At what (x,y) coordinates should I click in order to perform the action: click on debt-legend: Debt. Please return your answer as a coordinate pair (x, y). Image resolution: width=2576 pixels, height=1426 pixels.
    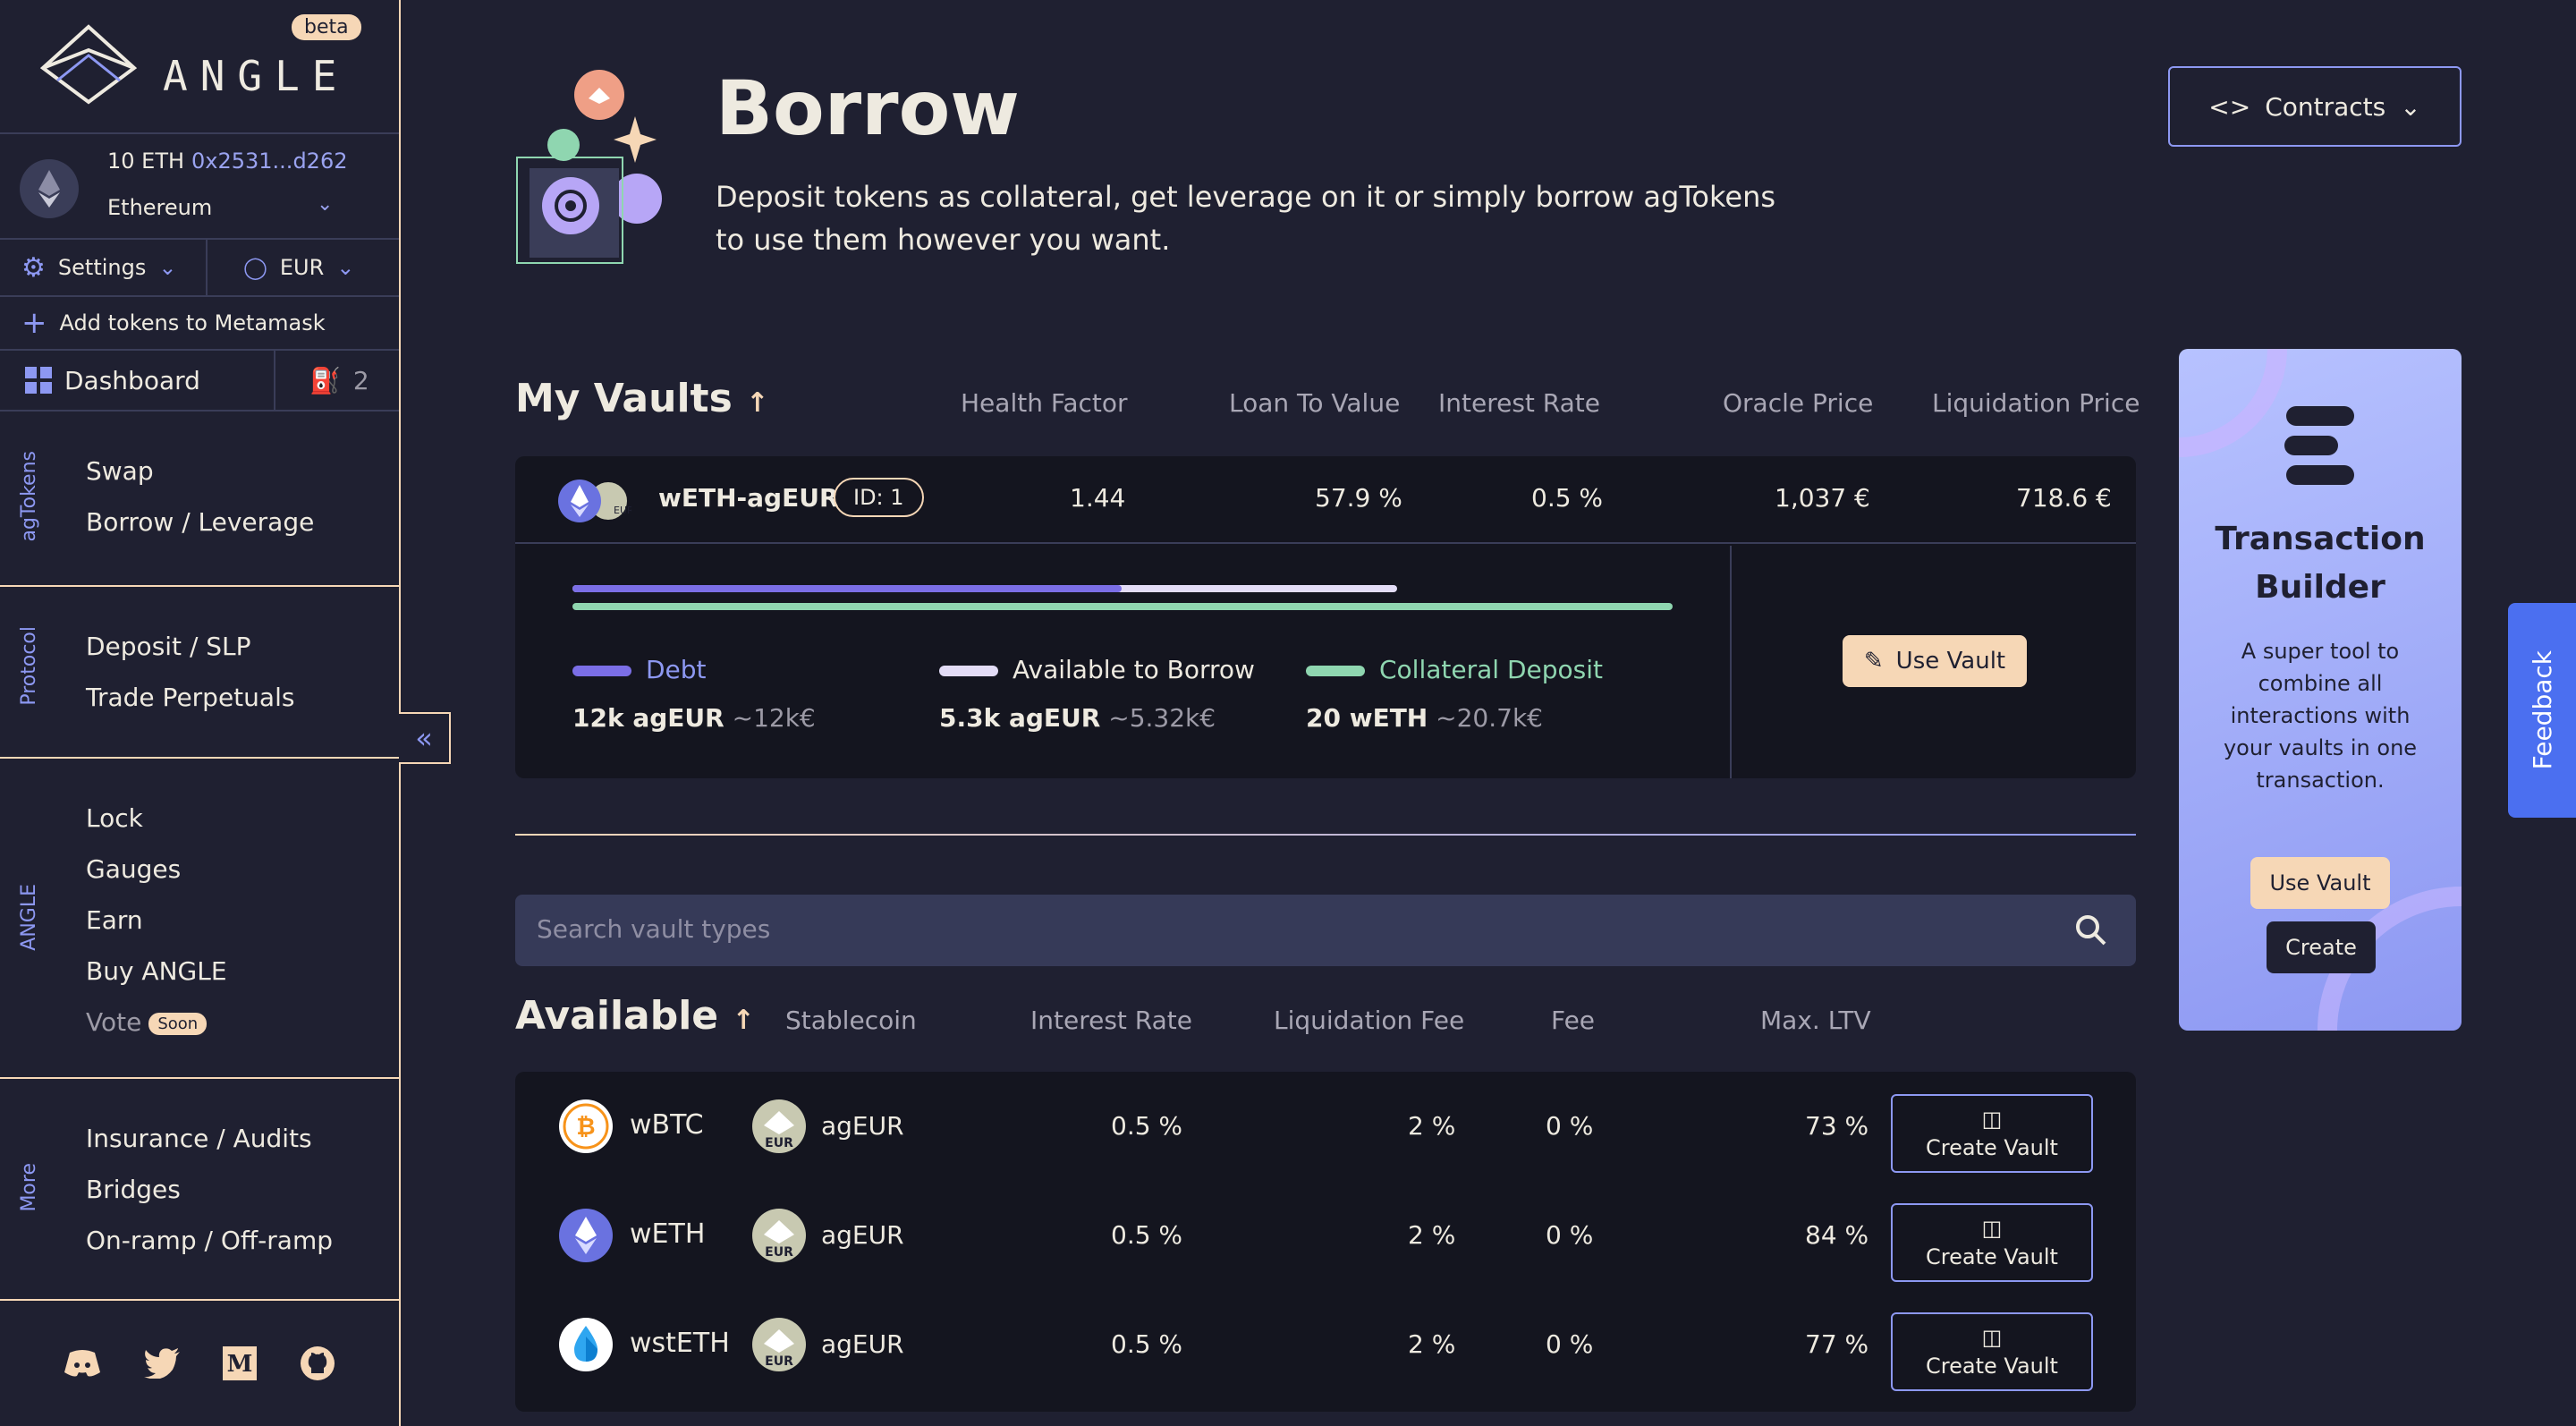
    Looking at the image, I should click on (639, 670).